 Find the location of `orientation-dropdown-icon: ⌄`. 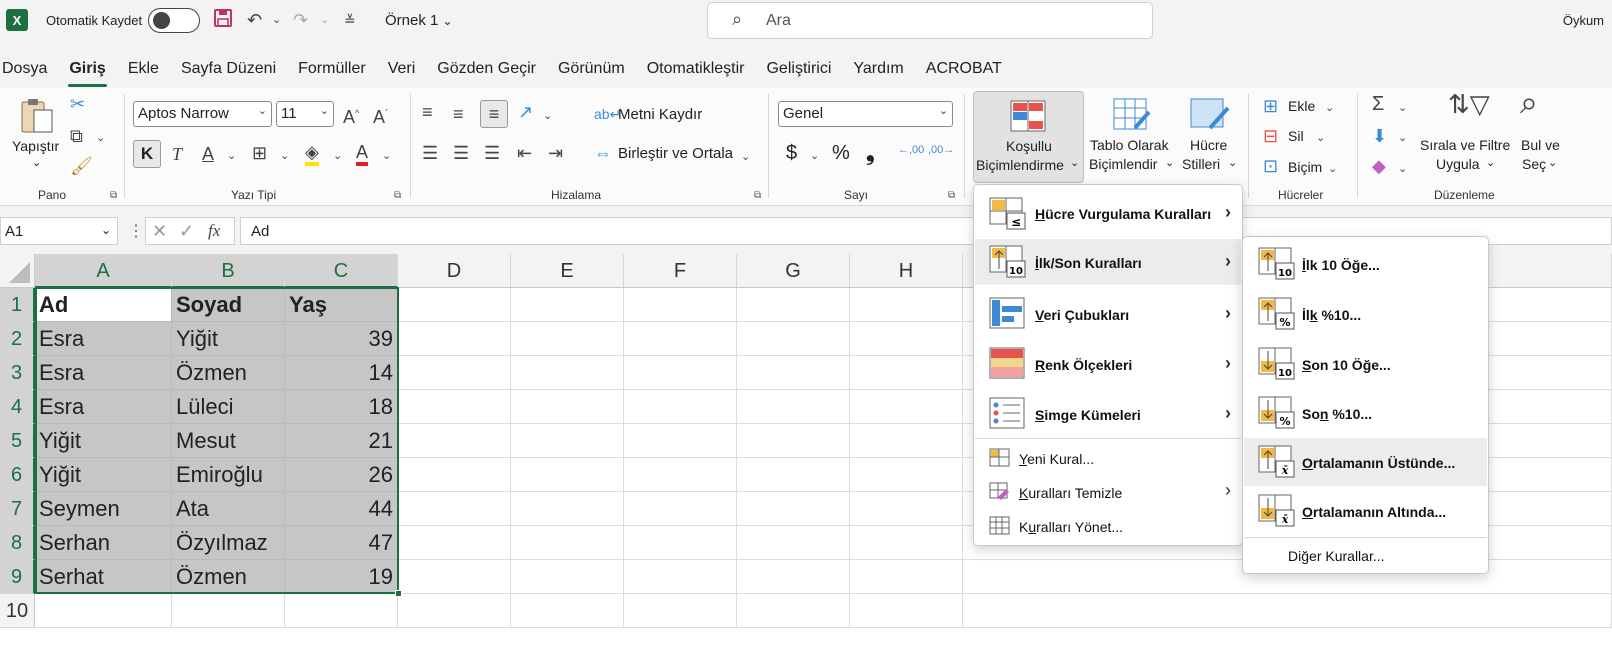

orientation-dropdown-icon: ⌄ is located at coordinates (547, 116).